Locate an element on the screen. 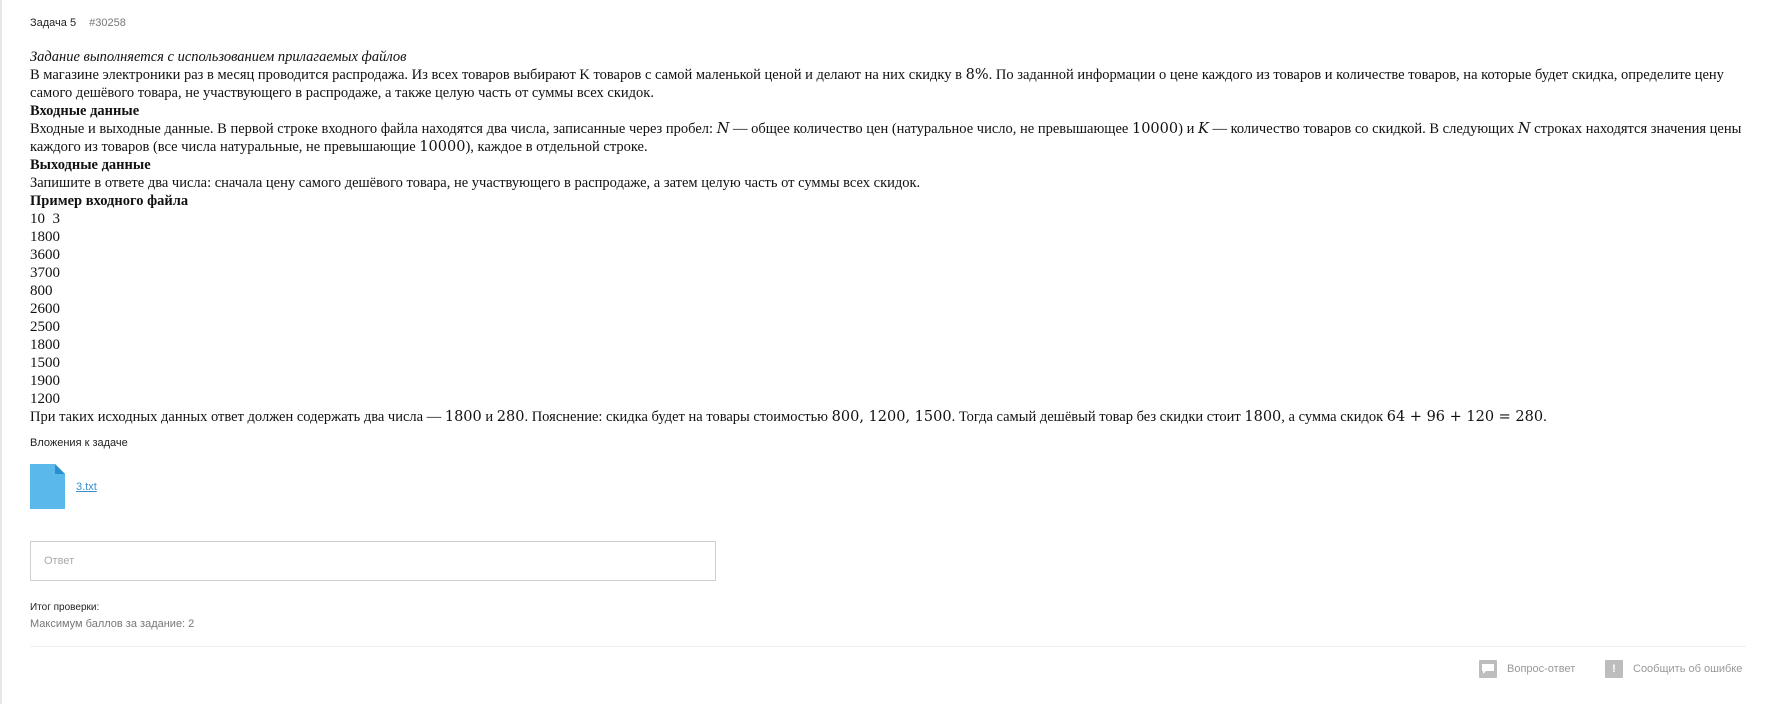 Image resolution: width=1766 pixels, height=704 pixels. input-text-6: ), каждое в отдельной строке. is located at coordinates (556, 147).